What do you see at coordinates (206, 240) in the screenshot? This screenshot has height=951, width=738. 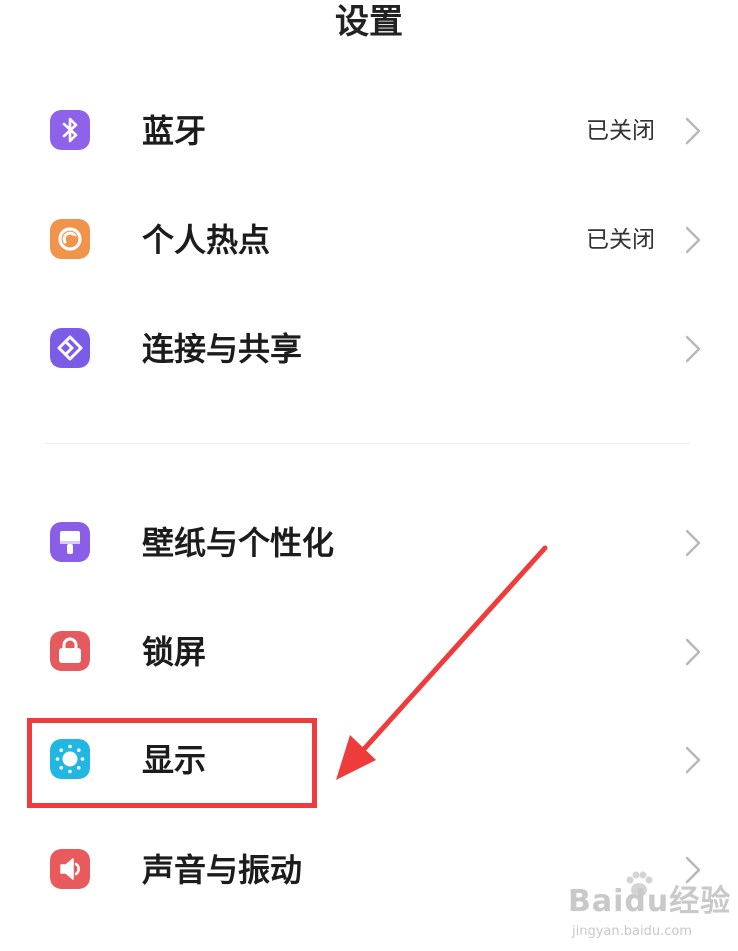 I see `settings-item-label: 个人热点` at bounding box center [206, 240].